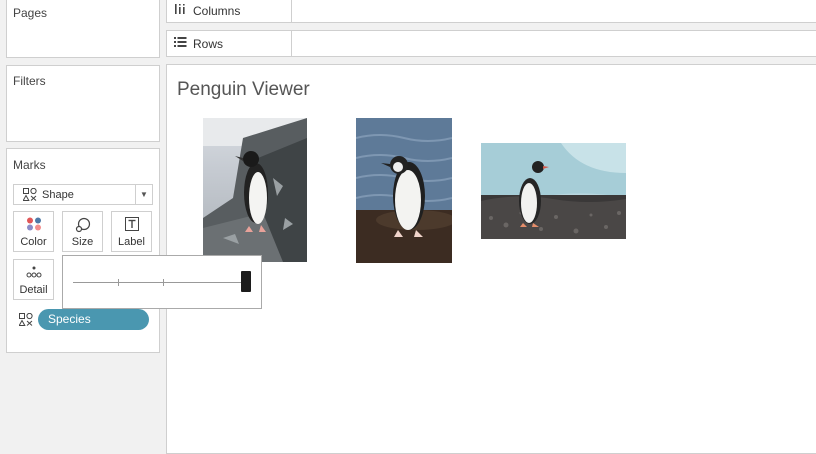  What do you see at coordinates (83, 103) in the screenshot?
I see `filters-card: Filters` at bounding box center [83, 103].